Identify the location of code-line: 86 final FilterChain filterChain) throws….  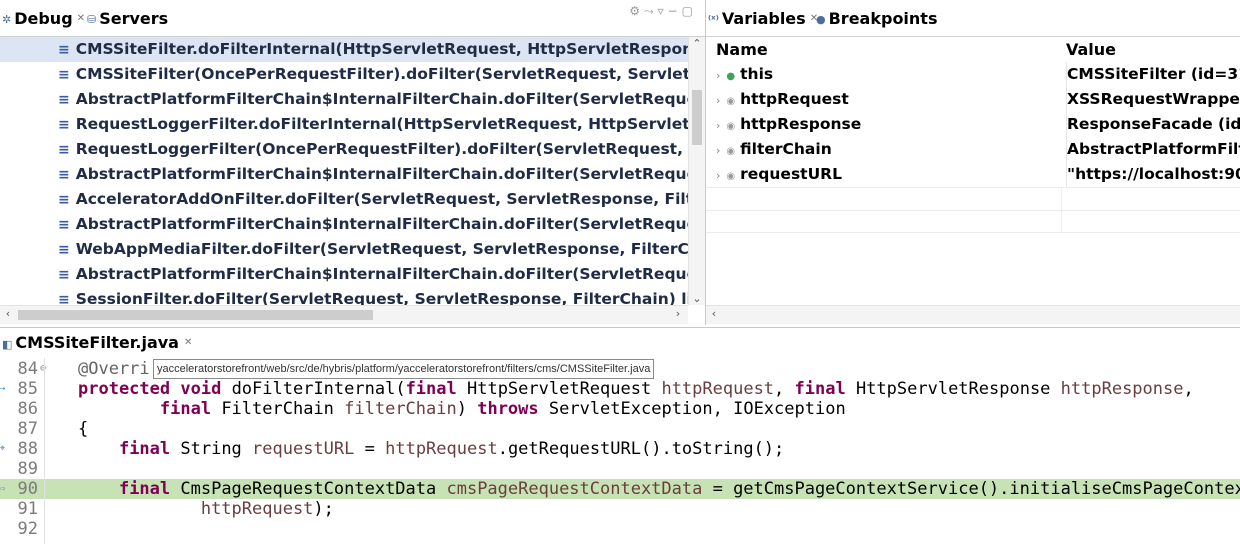
(620, 409).